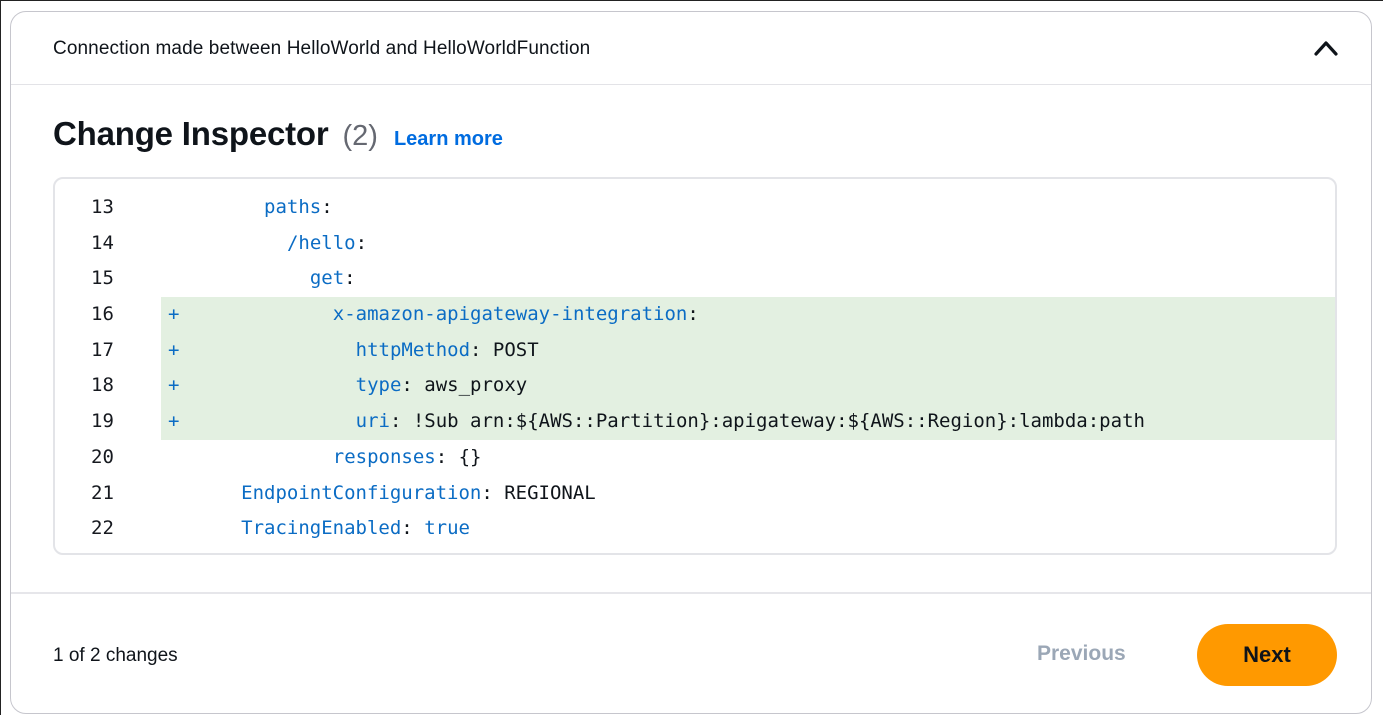 This screenshot has height=715, width=1383. What do you see at coordinates (510, 314) in the screenshot?
I see `code-key: x-amazon-apigateway-integration` at bounding box center [510, 314].